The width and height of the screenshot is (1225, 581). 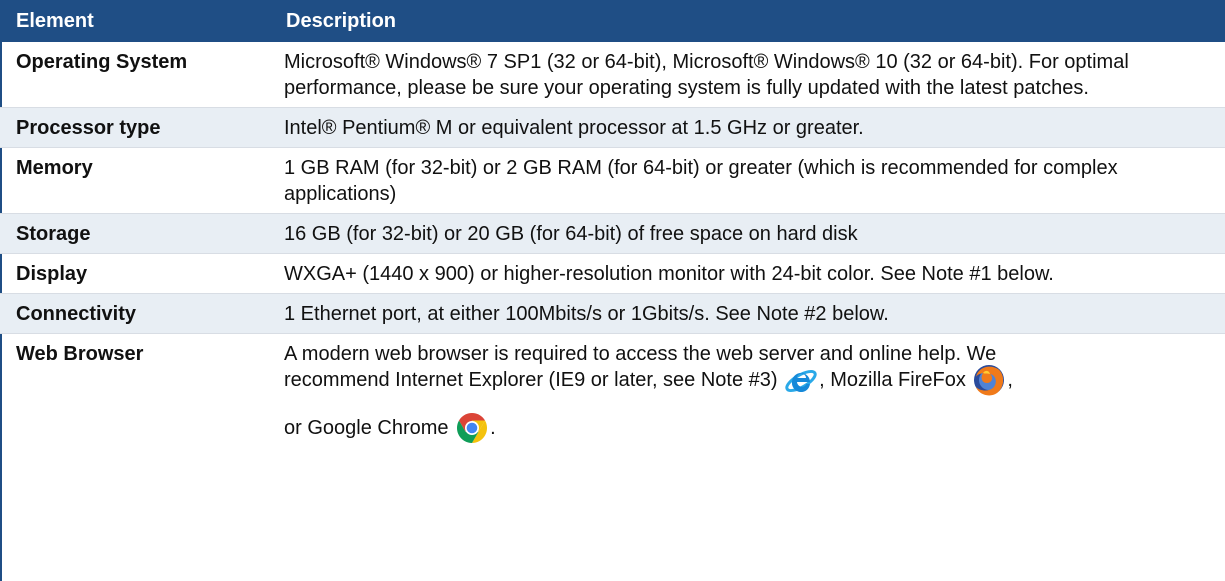 What do you see at coordinates (135, 21) in the screenshot?
I see `header-element: Element` at bounding box center [135, 21].